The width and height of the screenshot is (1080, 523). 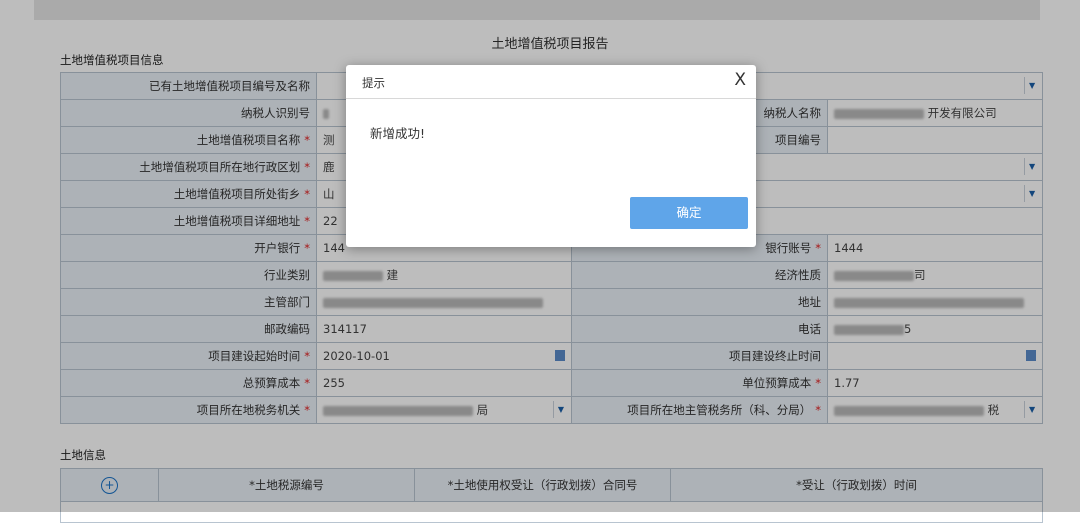 I want to click on confirm-button: 确定, so click(x=689, y=213).